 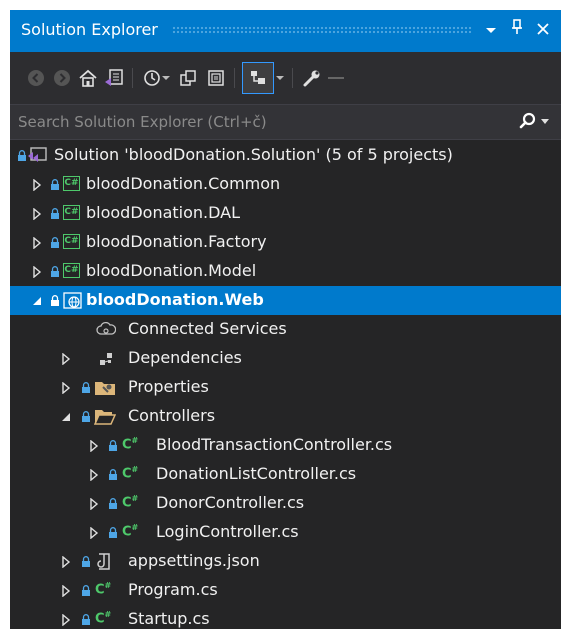 I want to click on project-label: bloodDonation.Model, so click(x=171, y=270).